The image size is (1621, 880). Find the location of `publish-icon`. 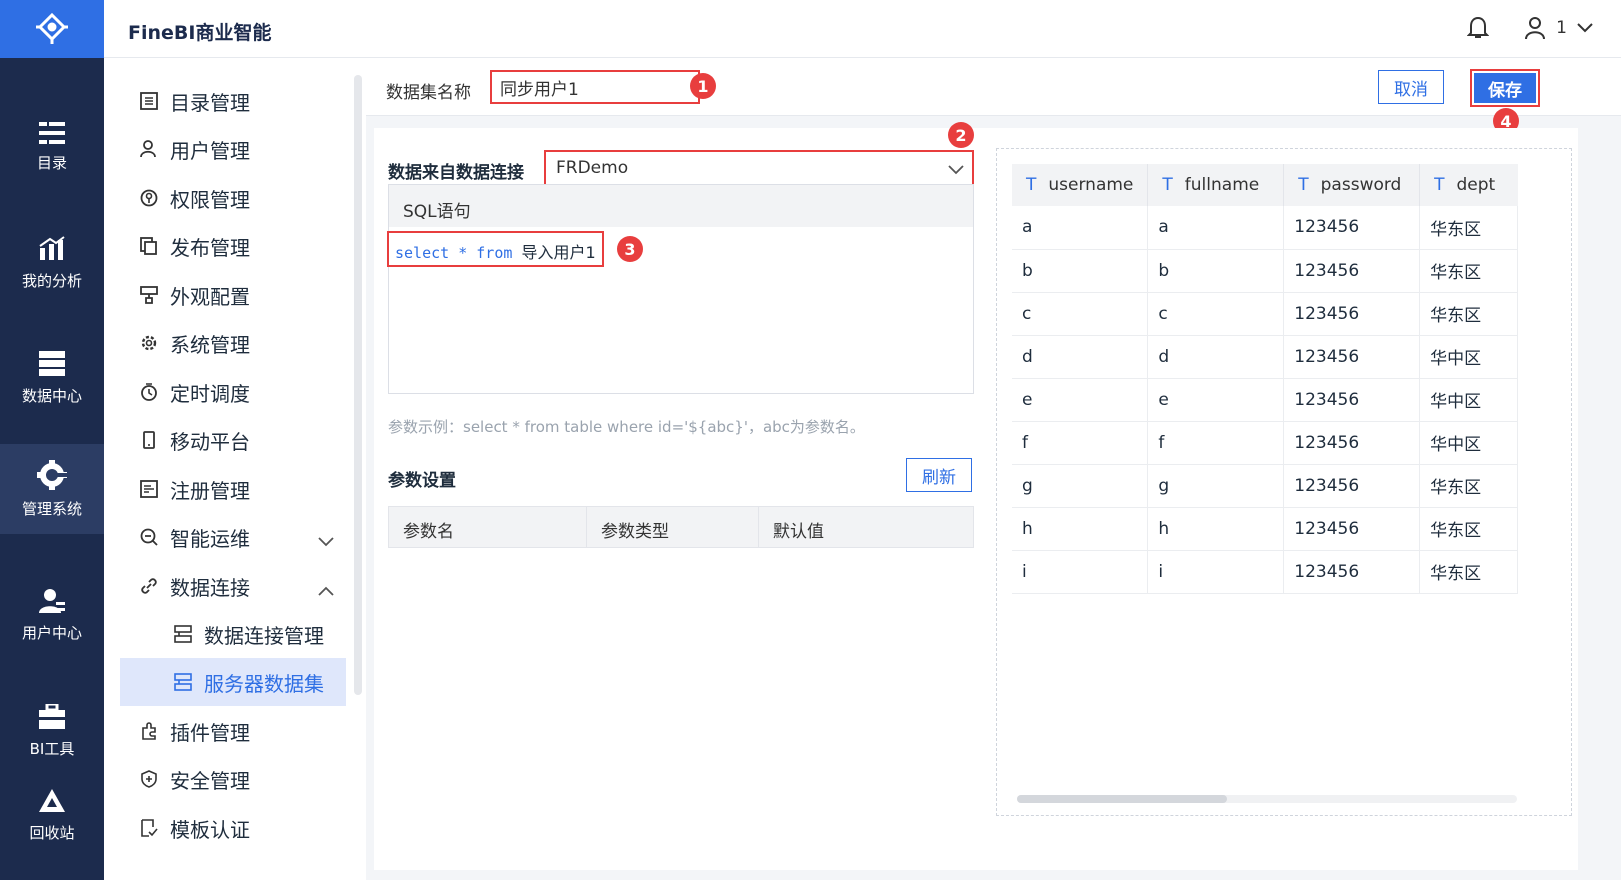

publish-icon is located at coordinates (149, 246).